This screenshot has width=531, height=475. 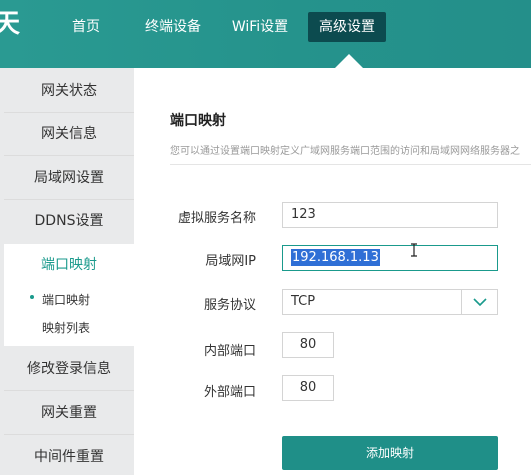 I want to click on lan-ip-label: 局域网IP, so click(x=230, y=261).